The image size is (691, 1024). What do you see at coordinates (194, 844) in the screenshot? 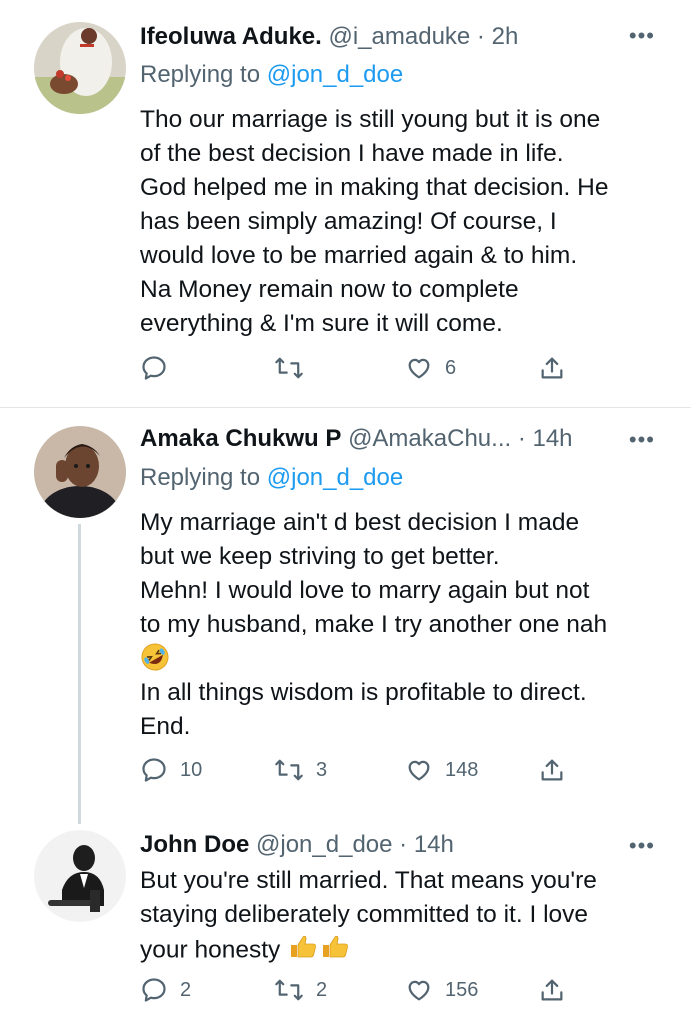
I see `display-name: John Doe` at bounding box center [194, 844].